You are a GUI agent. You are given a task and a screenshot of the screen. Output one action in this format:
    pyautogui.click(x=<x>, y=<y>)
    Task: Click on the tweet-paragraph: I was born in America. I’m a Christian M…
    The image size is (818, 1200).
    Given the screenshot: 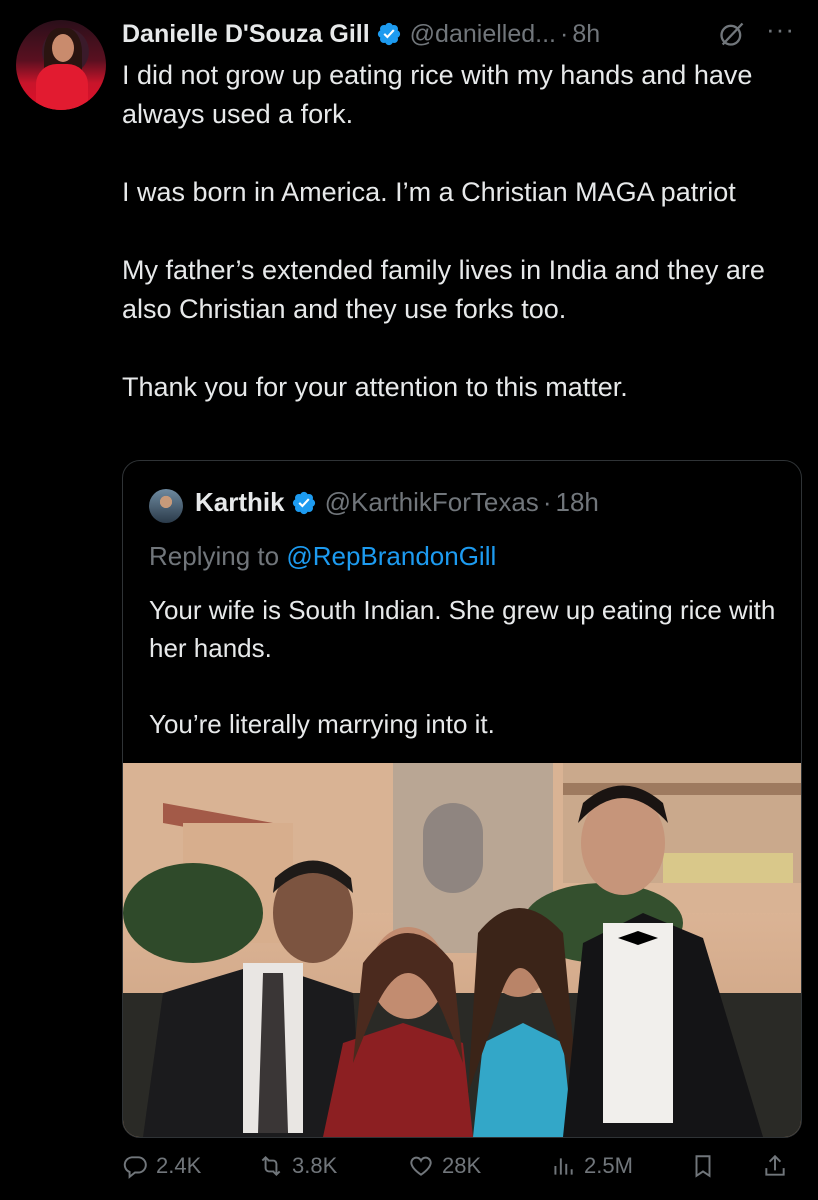 What is the action you would take?
    pyautogui.click(x=429, y=192)
    